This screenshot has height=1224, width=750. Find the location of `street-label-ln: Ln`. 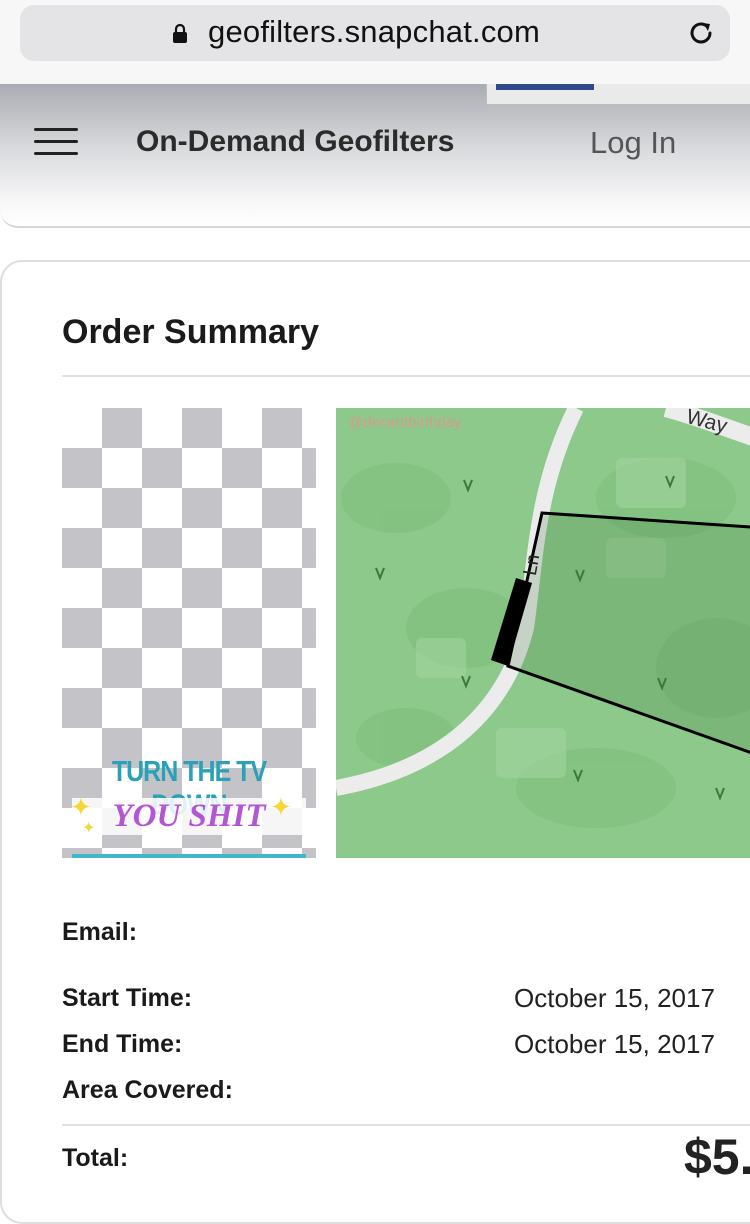

street-label-ln: Ln is located at coordinates (532, 565).